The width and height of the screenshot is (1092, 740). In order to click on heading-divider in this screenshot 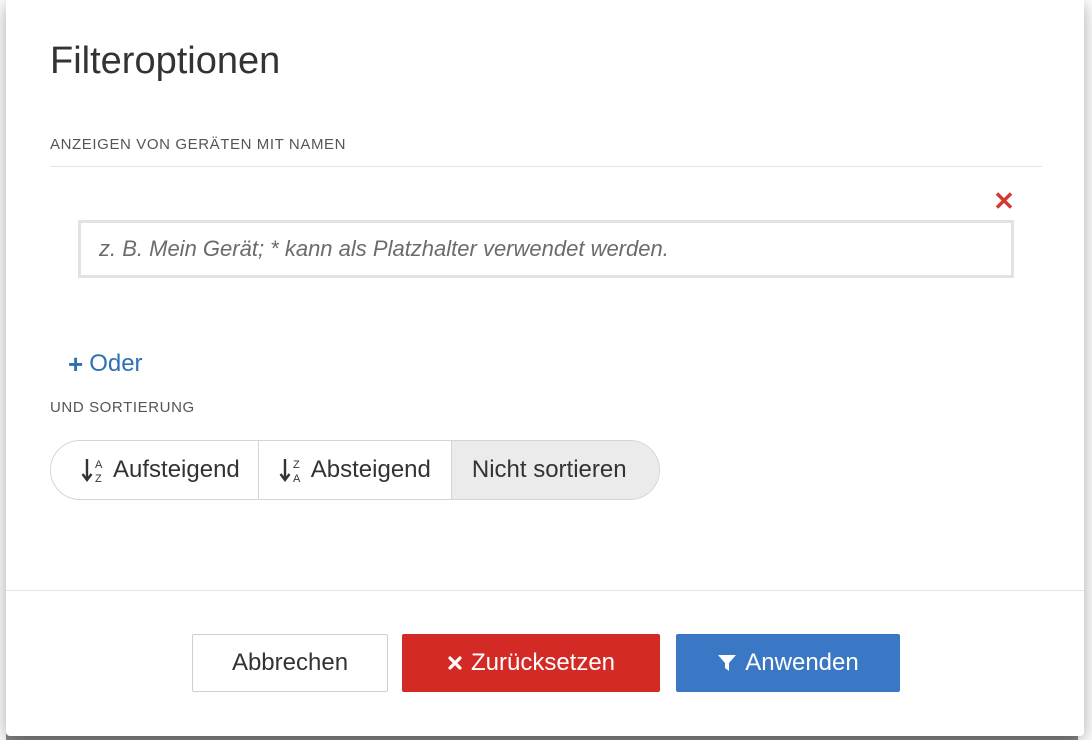, I will do `click(546, 166)`.